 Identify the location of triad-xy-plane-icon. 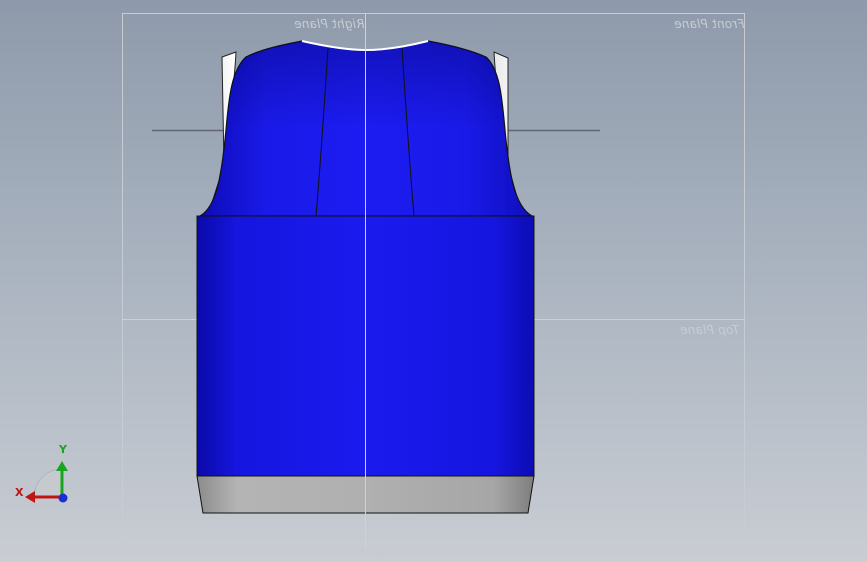
(48, 483).